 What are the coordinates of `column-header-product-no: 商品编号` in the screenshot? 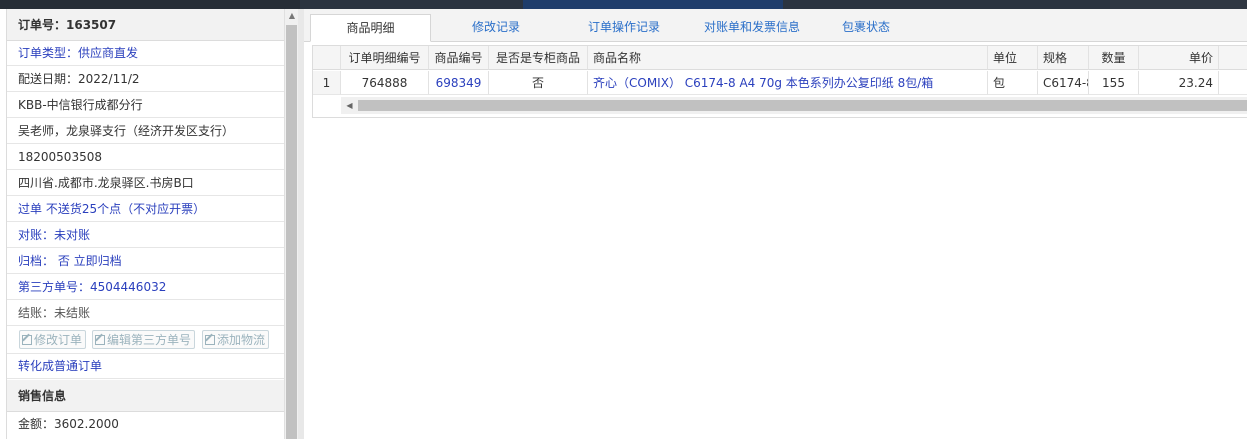 It's located at (459, 58).